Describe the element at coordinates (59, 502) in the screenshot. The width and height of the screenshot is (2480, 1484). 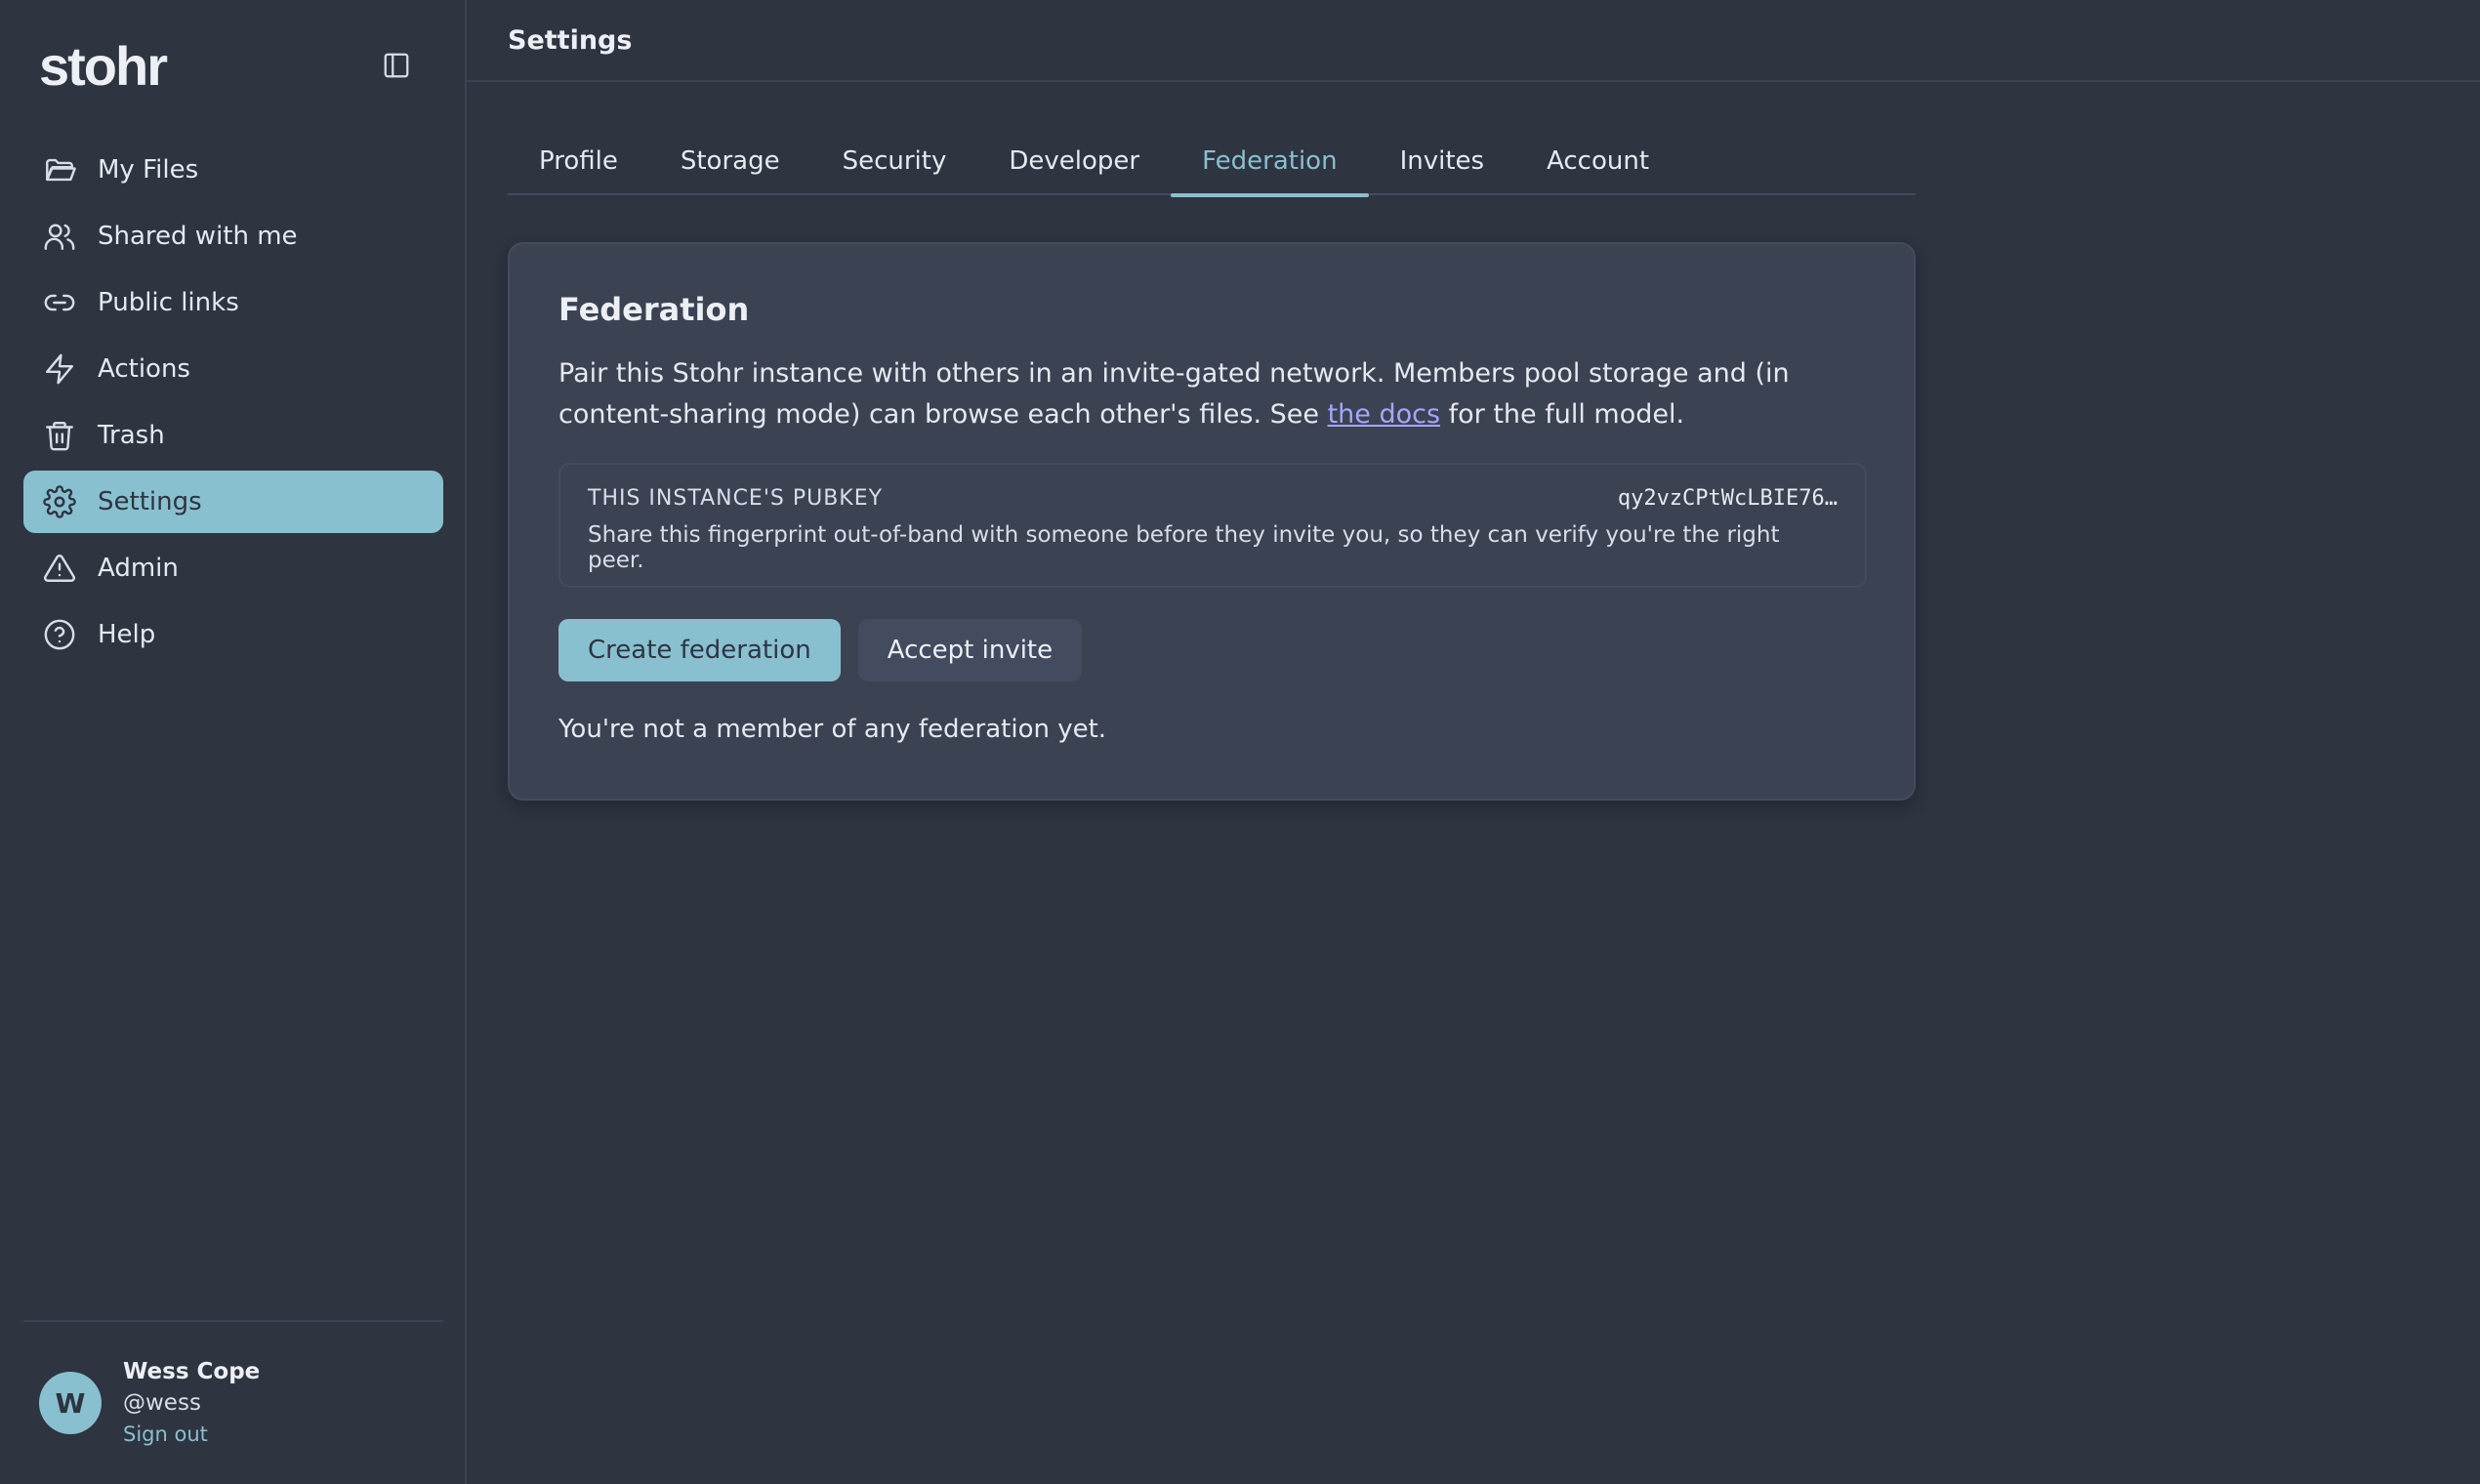
I see `gear-icon` at that location.